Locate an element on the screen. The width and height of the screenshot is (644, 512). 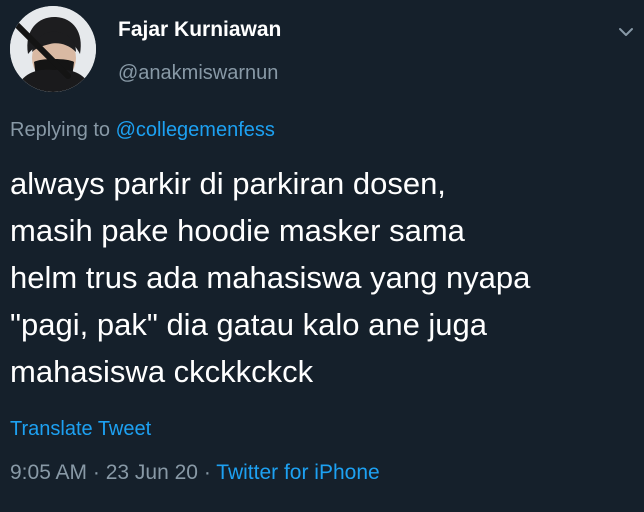
avatar is located at coordinates (53, 49).